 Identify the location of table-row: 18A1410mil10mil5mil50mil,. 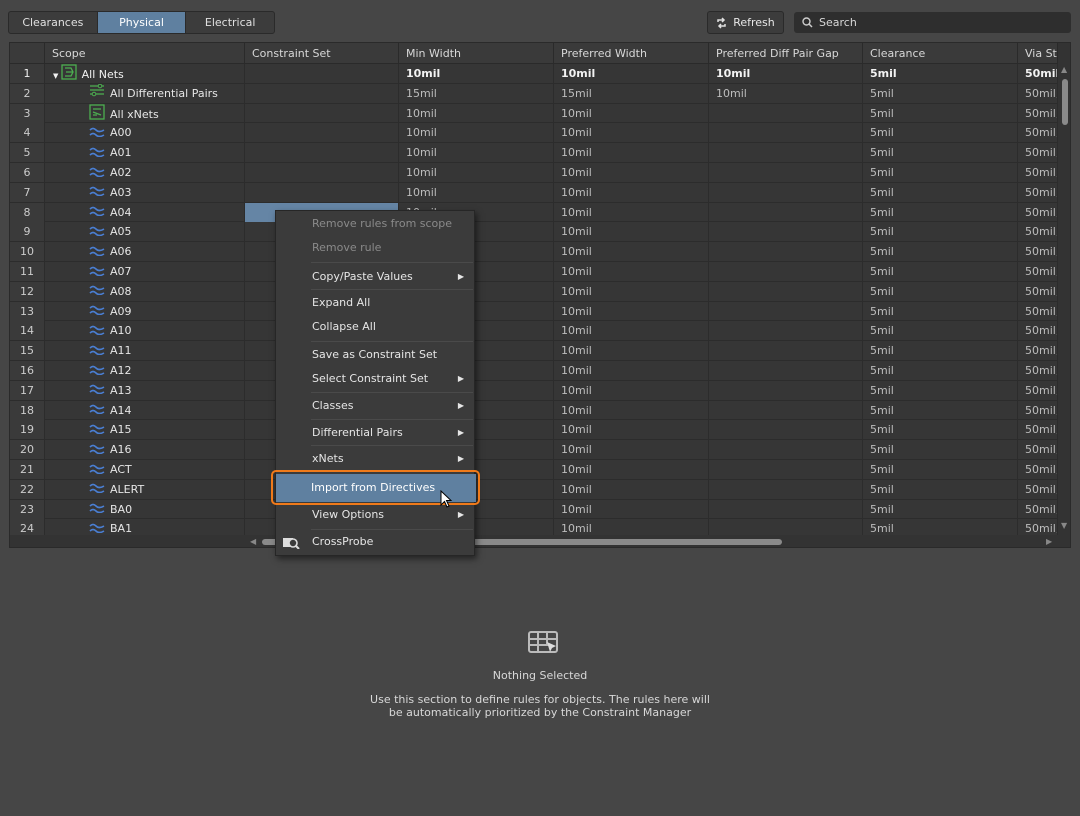
(534, 410).